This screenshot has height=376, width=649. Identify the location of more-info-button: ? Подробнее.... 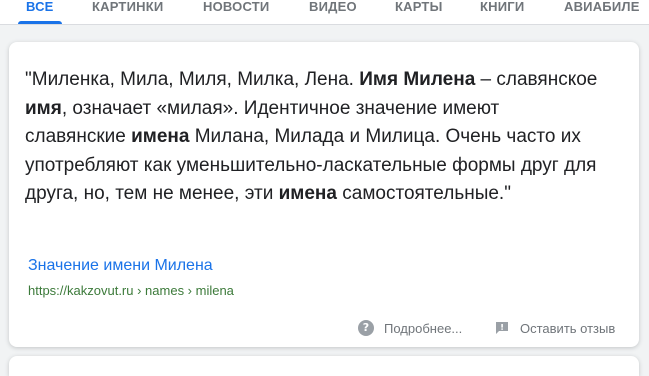
(410, 328).